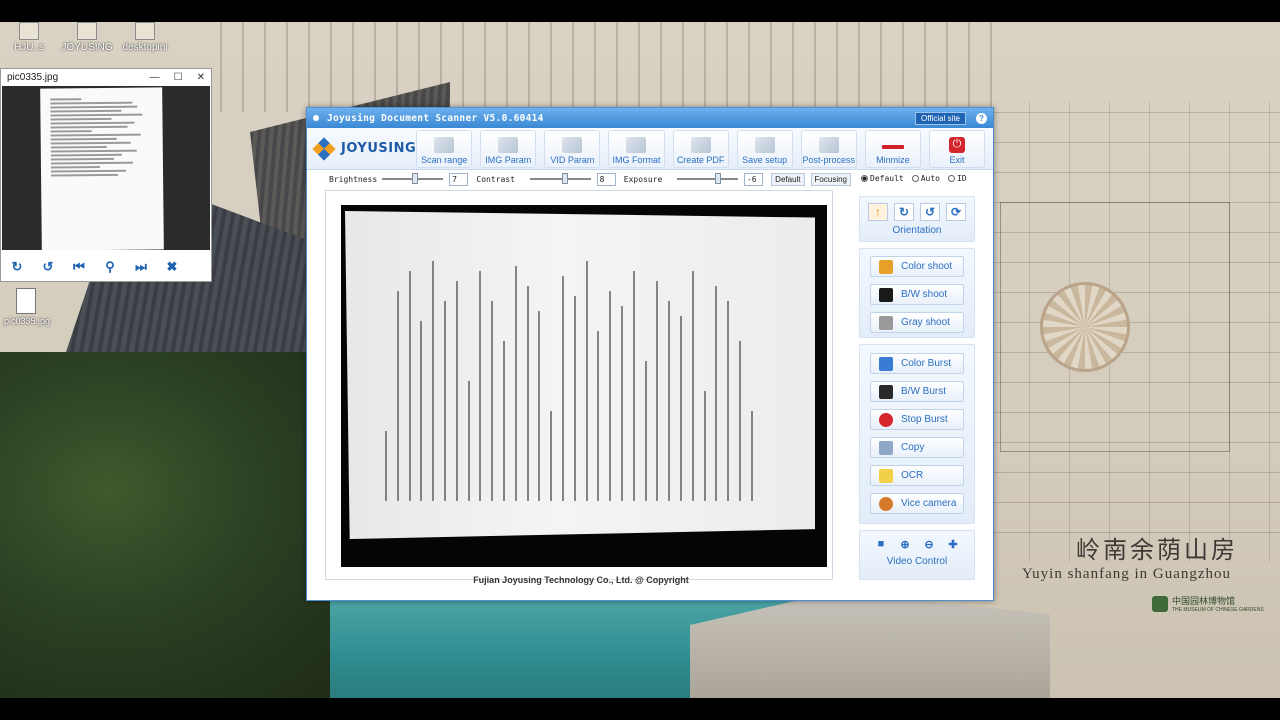  What do you see at coordinates (917, 363) in the screenshot?
I see `color-burst-button: Color Burst` at bounding box center [917, 363].